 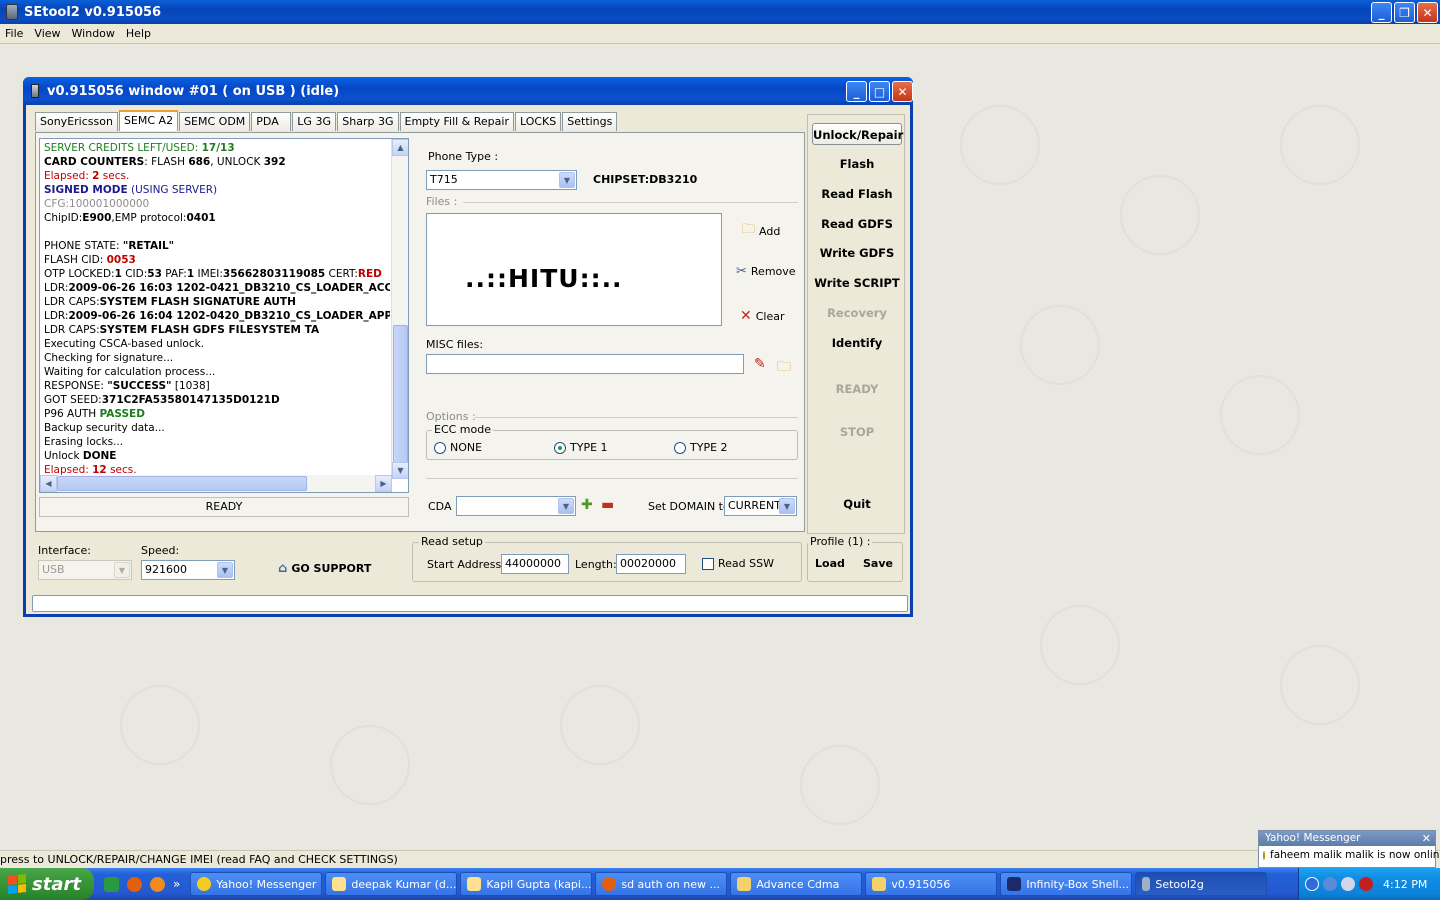 I want to click on phone-type-select: T715 ▼, so click(x=501, y=180).